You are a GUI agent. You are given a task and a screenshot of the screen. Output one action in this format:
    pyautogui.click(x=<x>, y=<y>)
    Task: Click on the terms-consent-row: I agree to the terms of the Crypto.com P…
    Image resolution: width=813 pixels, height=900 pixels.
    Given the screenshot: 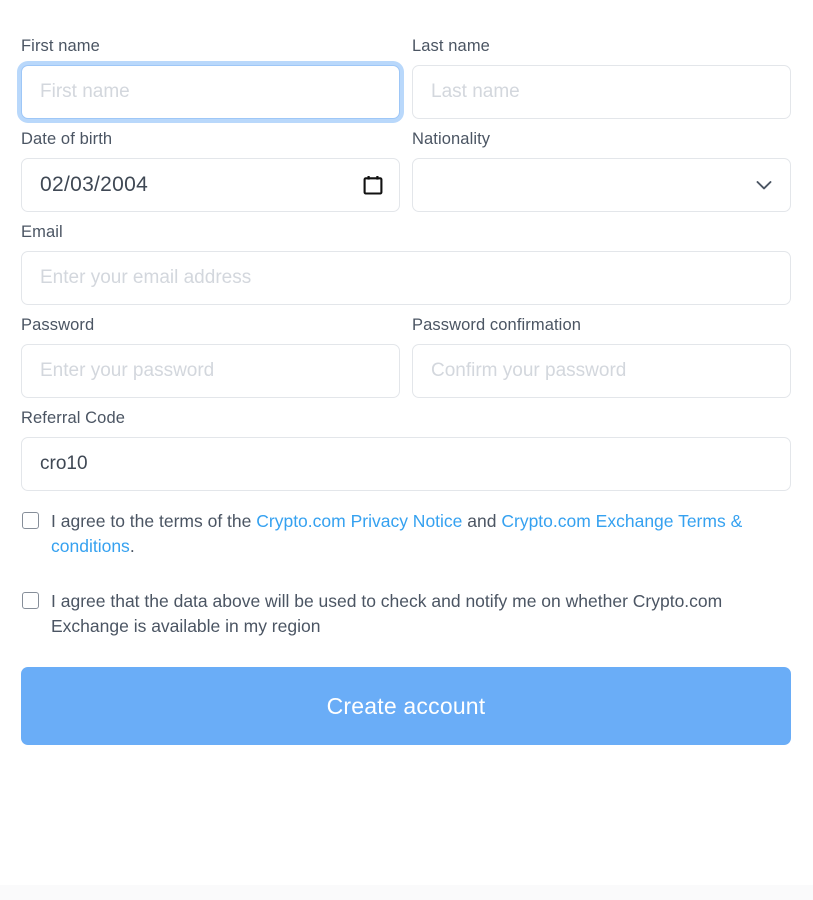 What is the action you would take?
    pyautogui.click(x=406, y=534)
    